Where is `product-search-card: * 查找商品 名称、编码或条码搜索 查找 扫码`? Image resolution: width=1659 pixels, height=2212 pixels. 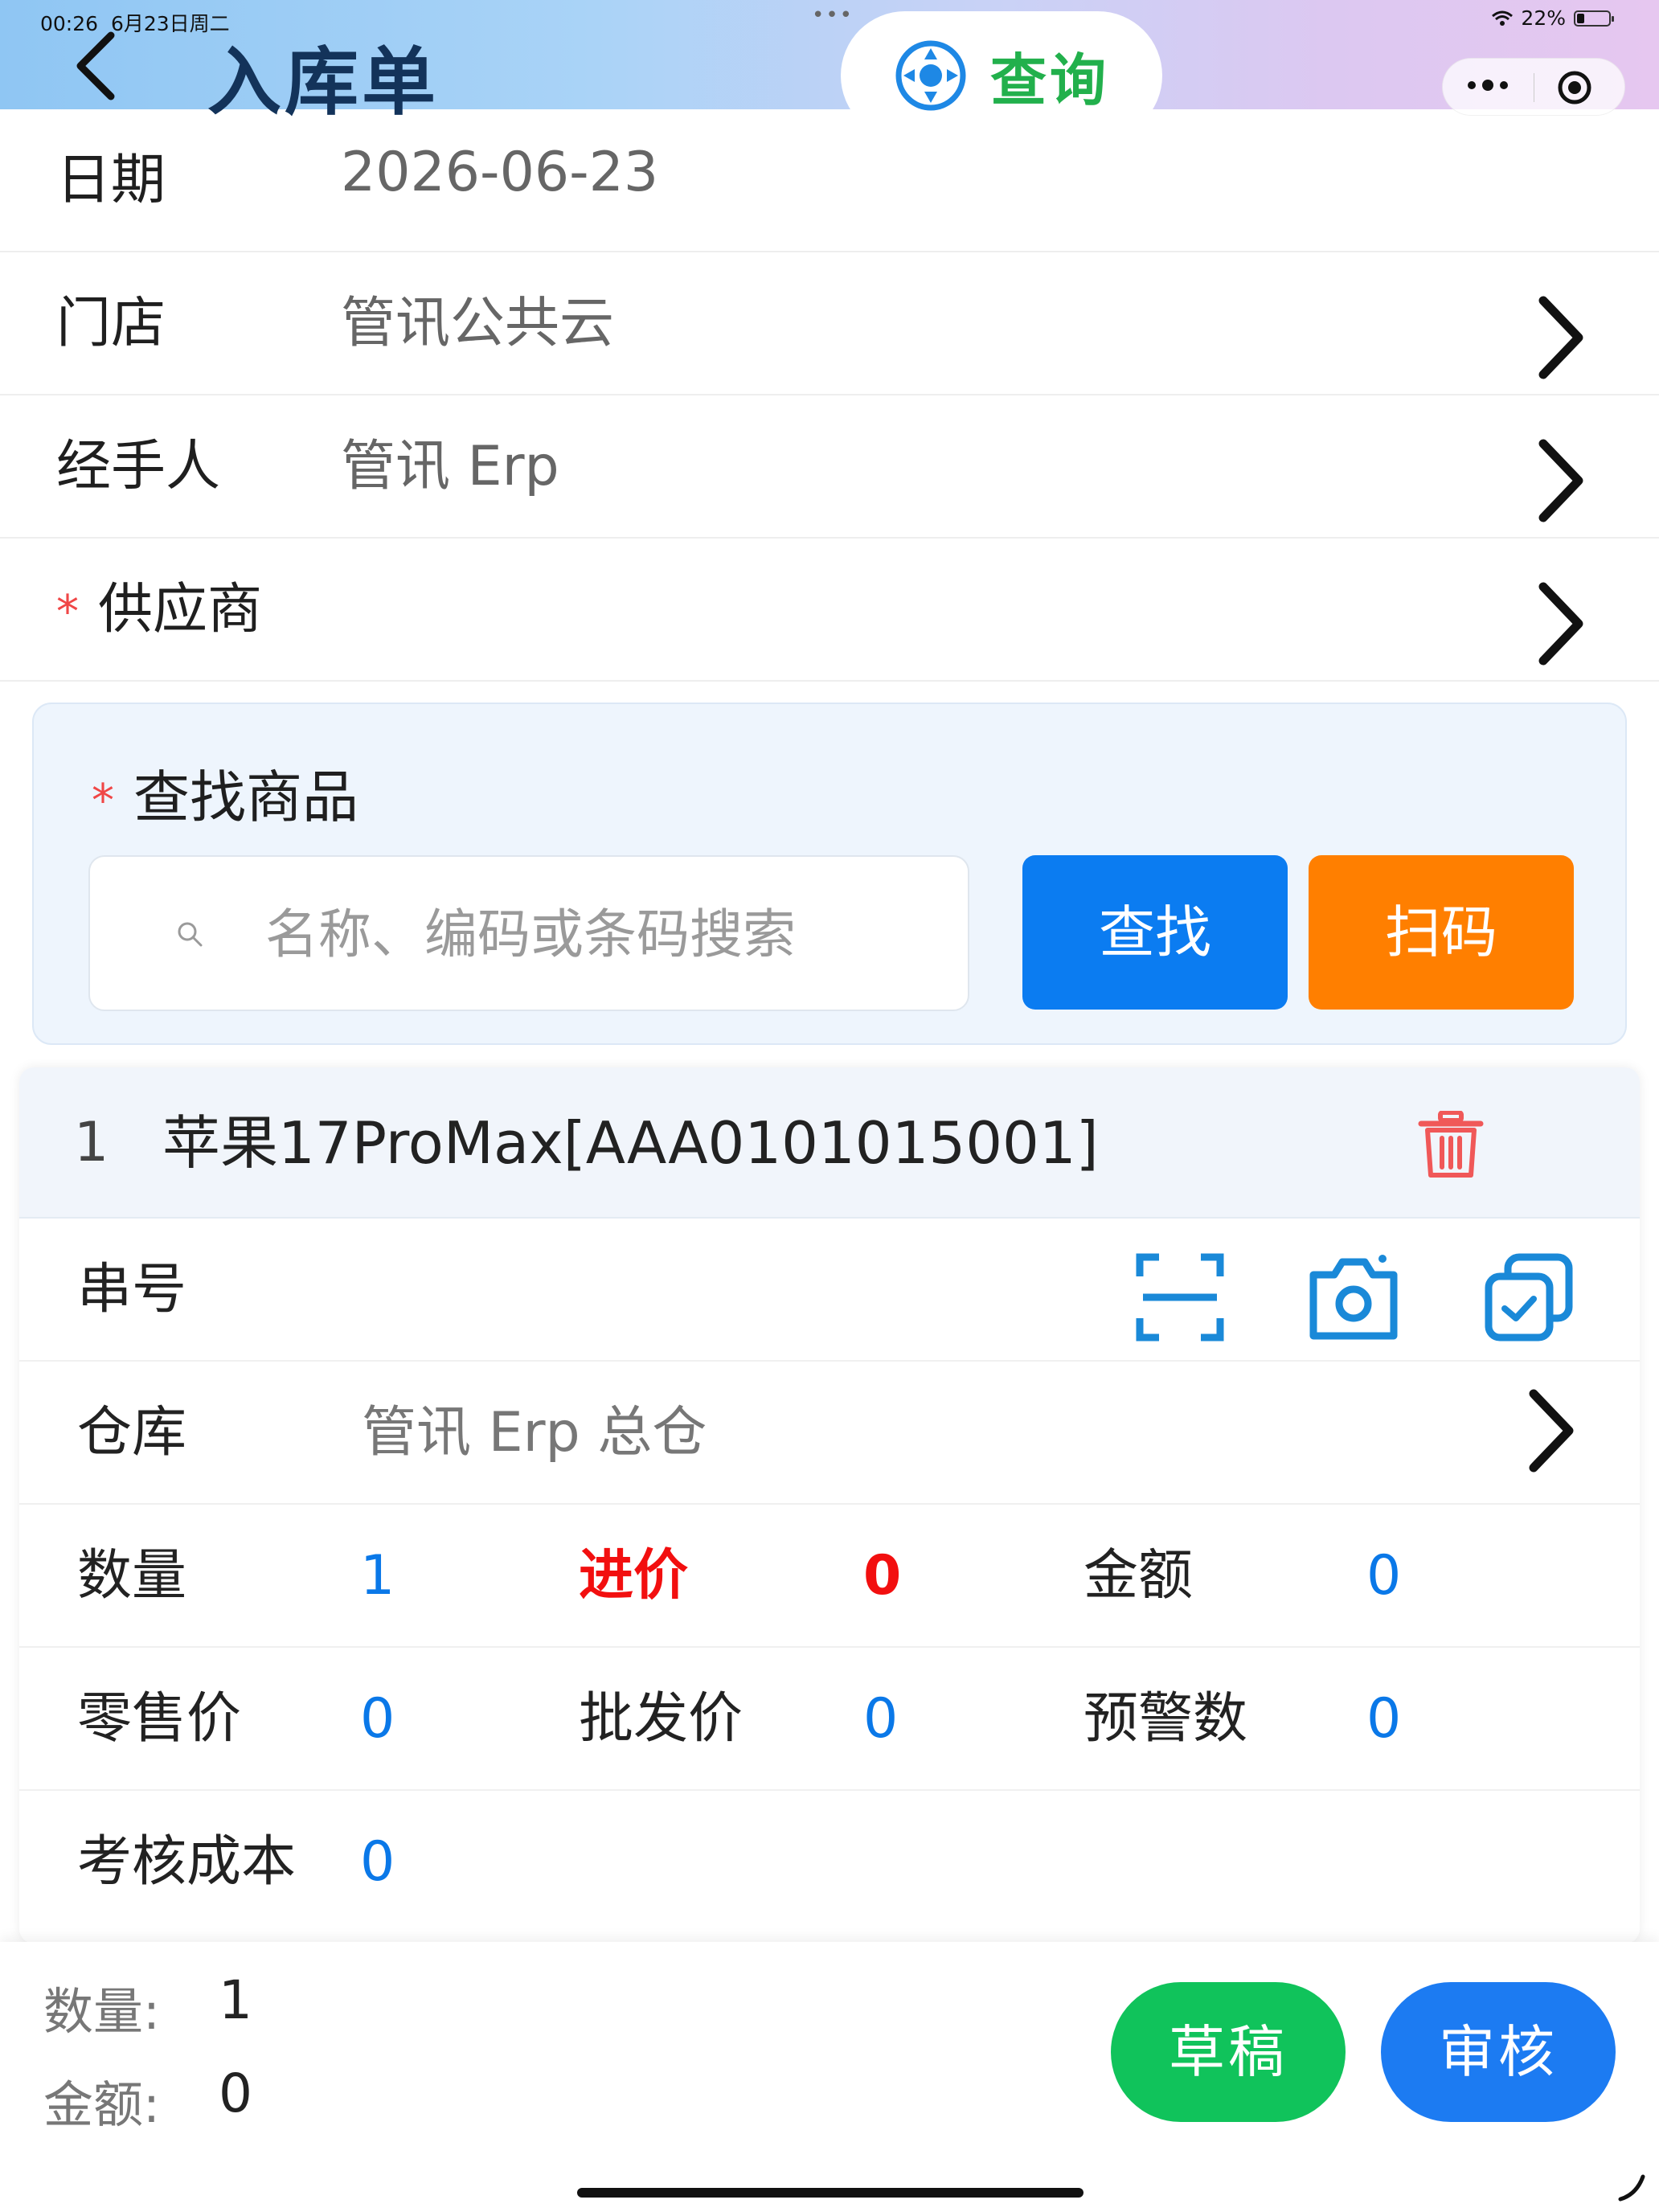
product-search-card: * 查找商品 名称、编码或条码搜索 查找 扫码 is located at coordinates (829, 874).